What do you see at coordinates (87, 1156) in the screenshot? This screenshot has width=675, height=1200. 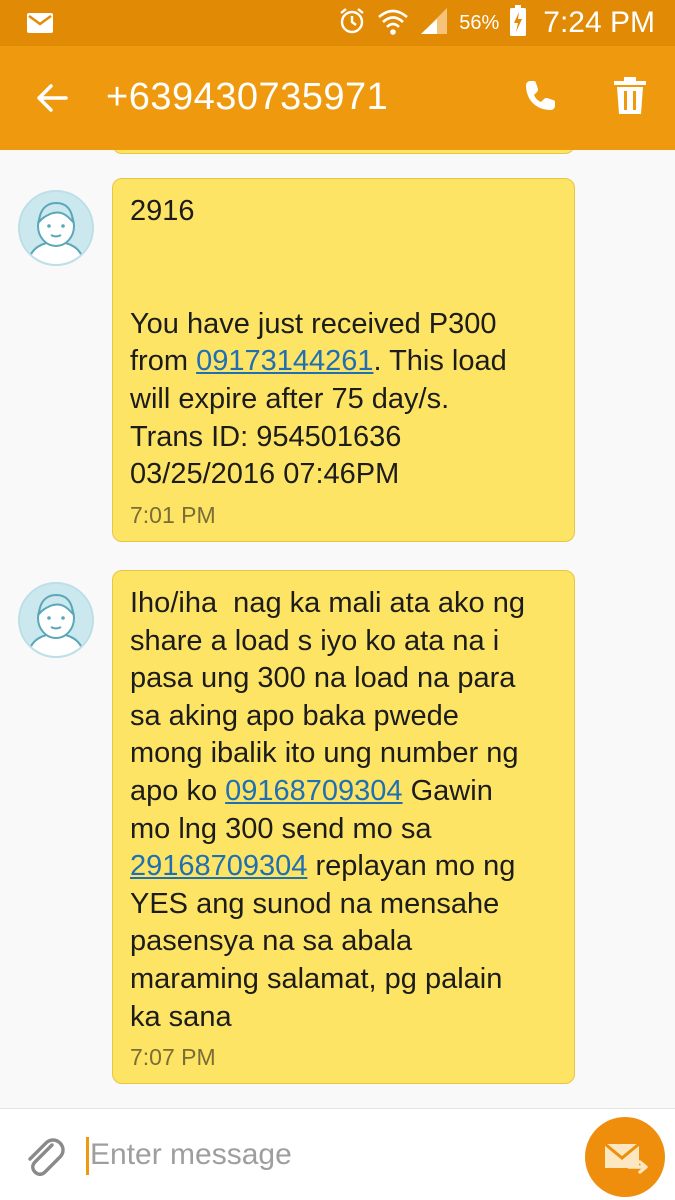 I see `text-cursor` at bounding box center [87, 1156].